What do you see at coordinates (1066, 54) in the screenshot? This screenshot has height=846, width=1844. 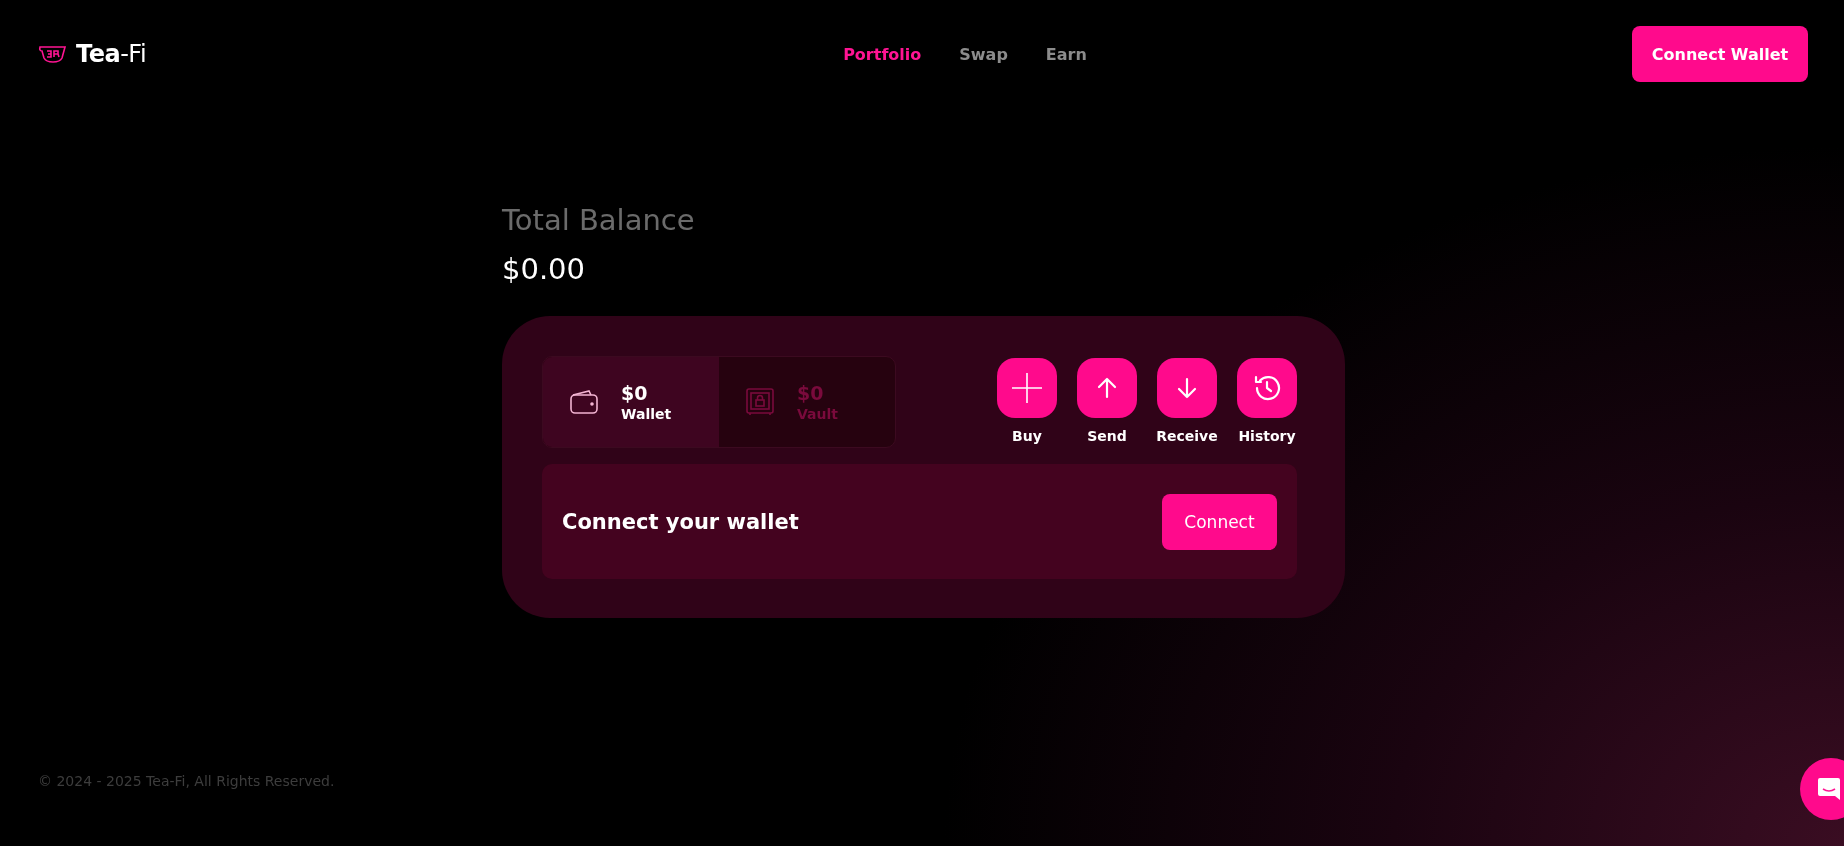 I see `nav-link: Earn` at bounding box center [1066, 54].